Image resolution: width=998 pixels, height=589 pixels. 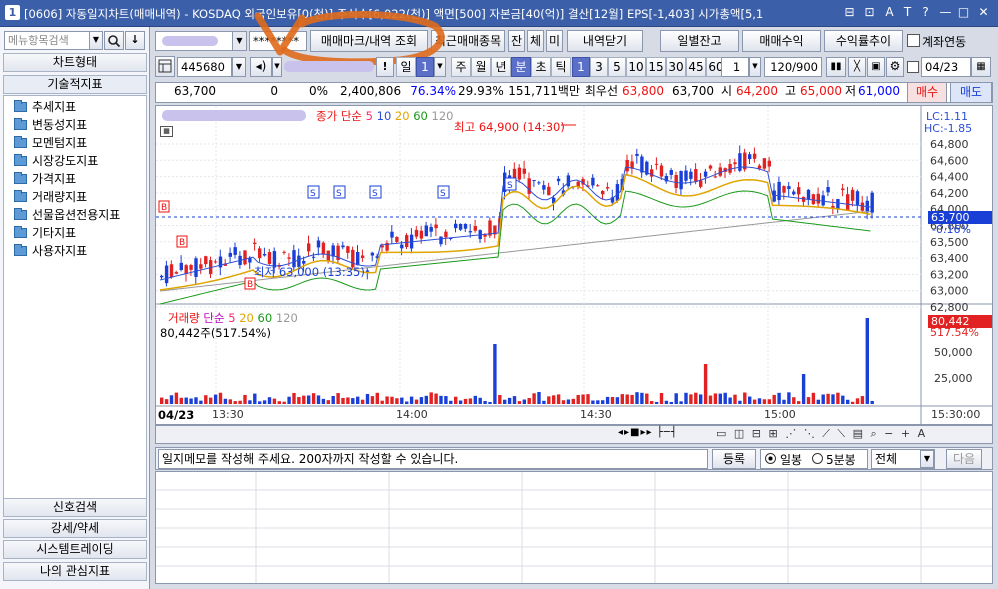 What do you see at coordinates (599, 67) in the screenshot?
I see `interval-3: 3` at bounding box center [599, 67].